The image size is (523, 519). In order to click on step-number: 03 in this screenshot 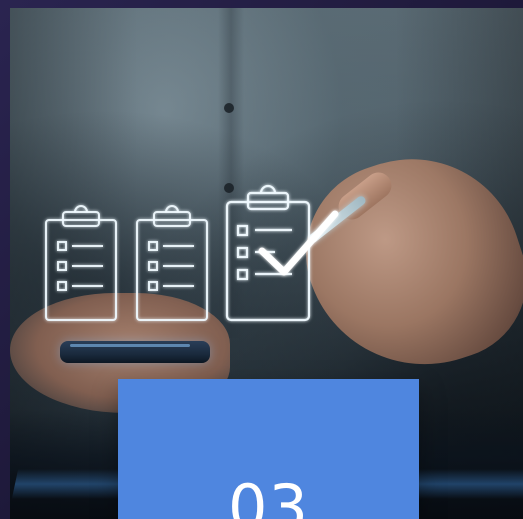, I will do `click(268, 495)`.